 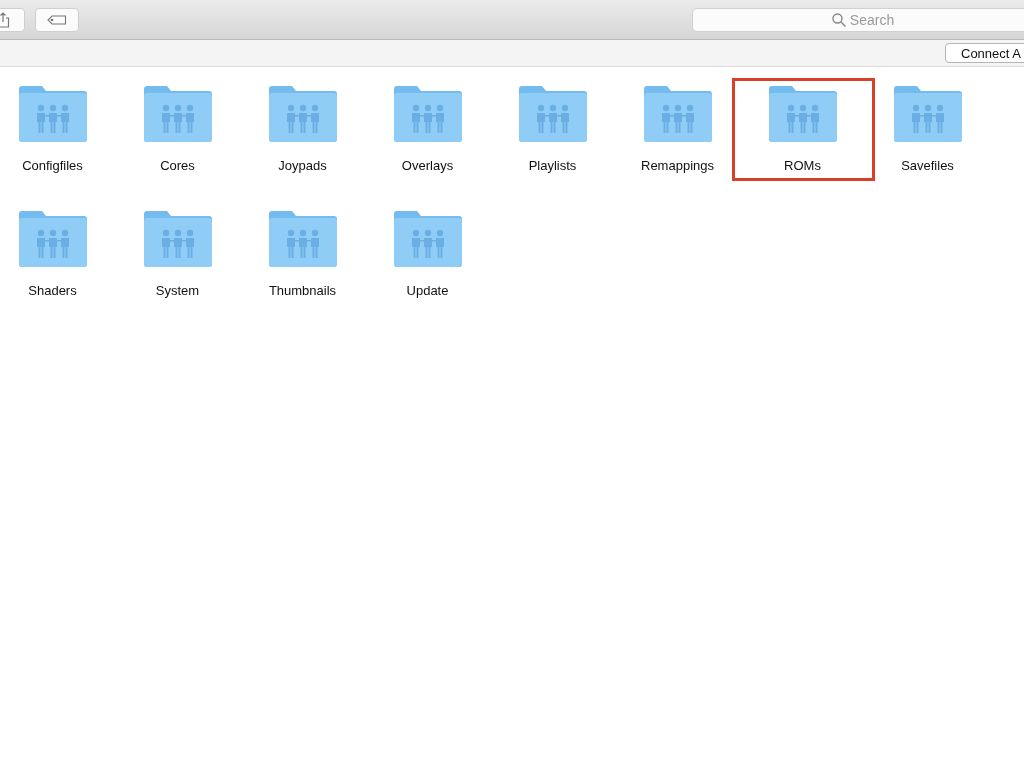 I want to click on share-icon, so click(x=5, y=19).